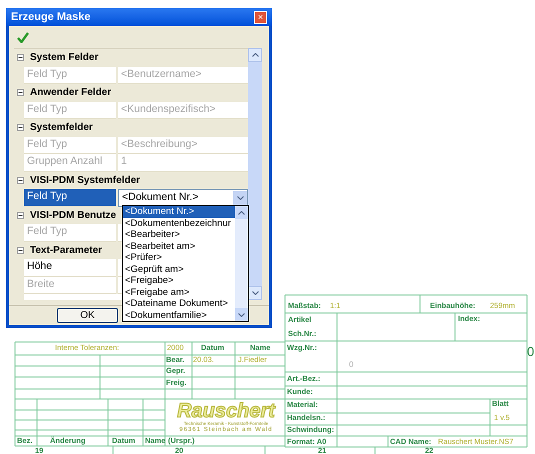 Image resolution: width=535 pixels, height=454 pixels. What do you see at coordinates (179, 304) in the screenshot?
I see `dropdown-option: <Dateiname Dokument>` at bounding box center [179, 304].